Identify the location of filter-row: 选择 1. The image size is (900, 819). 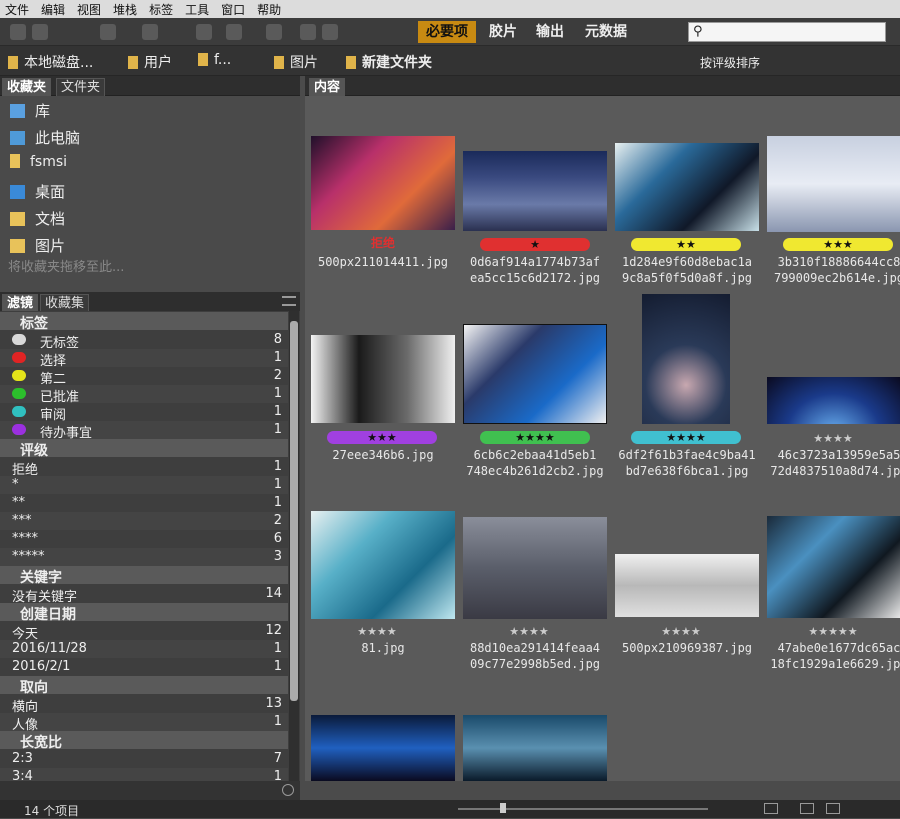
(144, 359).